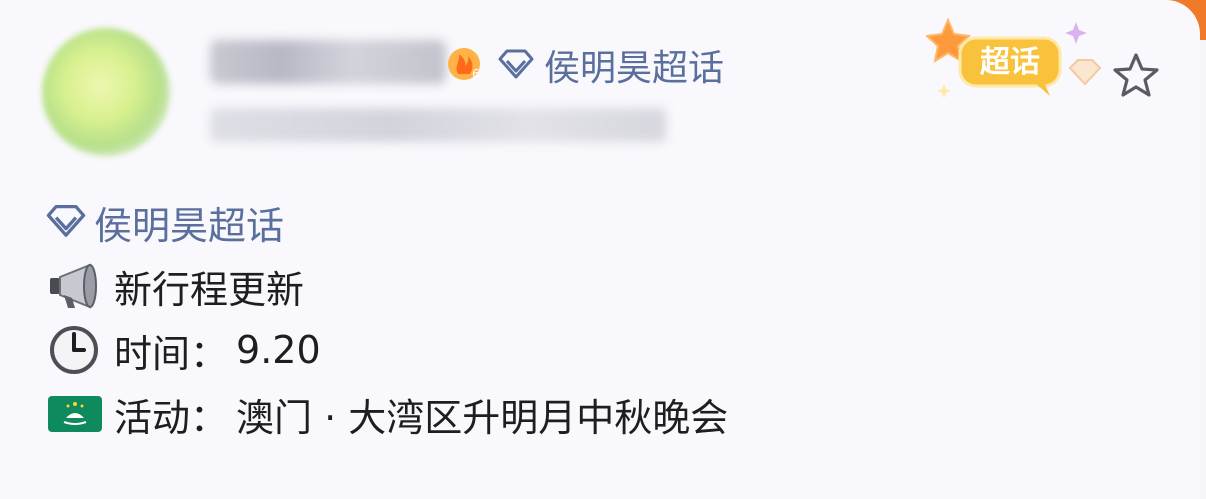 The image size is (1206, 499). I want to click on post-title: 新行程更新, so click(209, 289).